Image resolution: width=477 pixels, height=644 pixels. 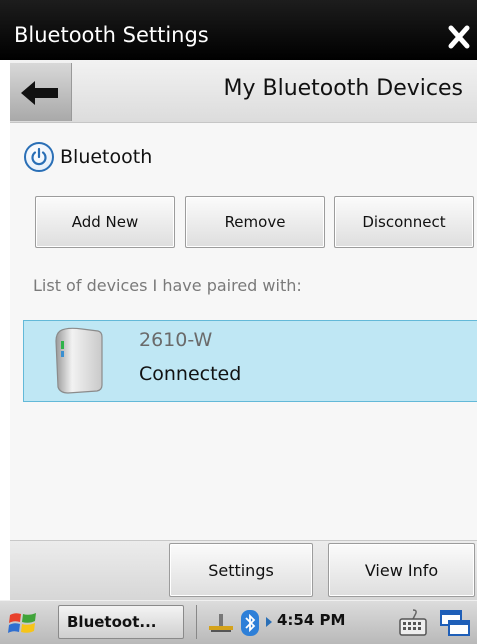 I want to click on power-icon, so click(x=39, y=157).